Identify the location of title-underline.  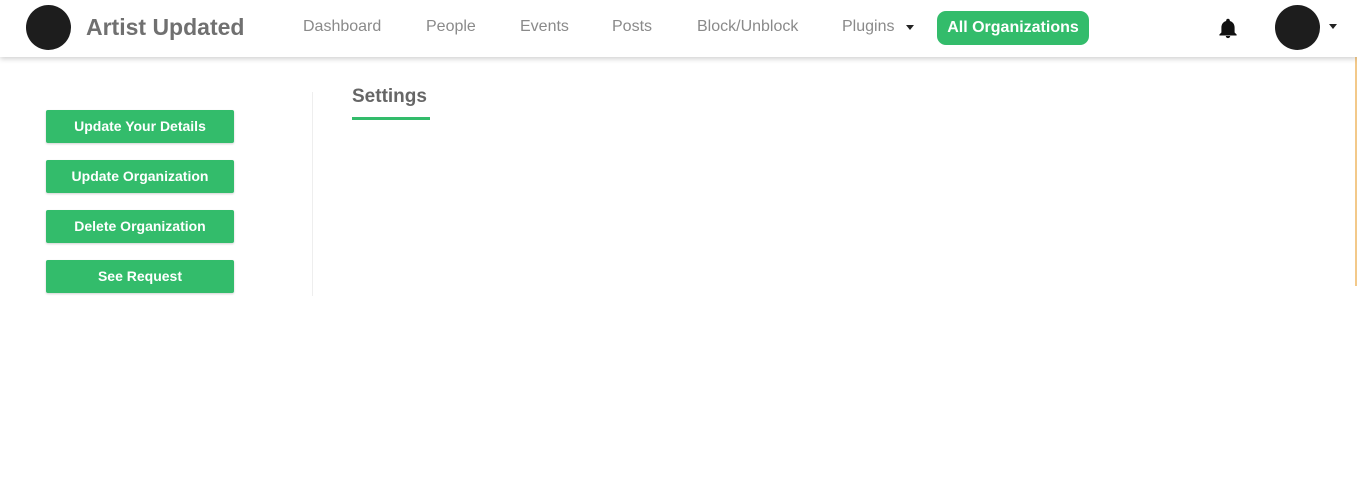
(391, 118).